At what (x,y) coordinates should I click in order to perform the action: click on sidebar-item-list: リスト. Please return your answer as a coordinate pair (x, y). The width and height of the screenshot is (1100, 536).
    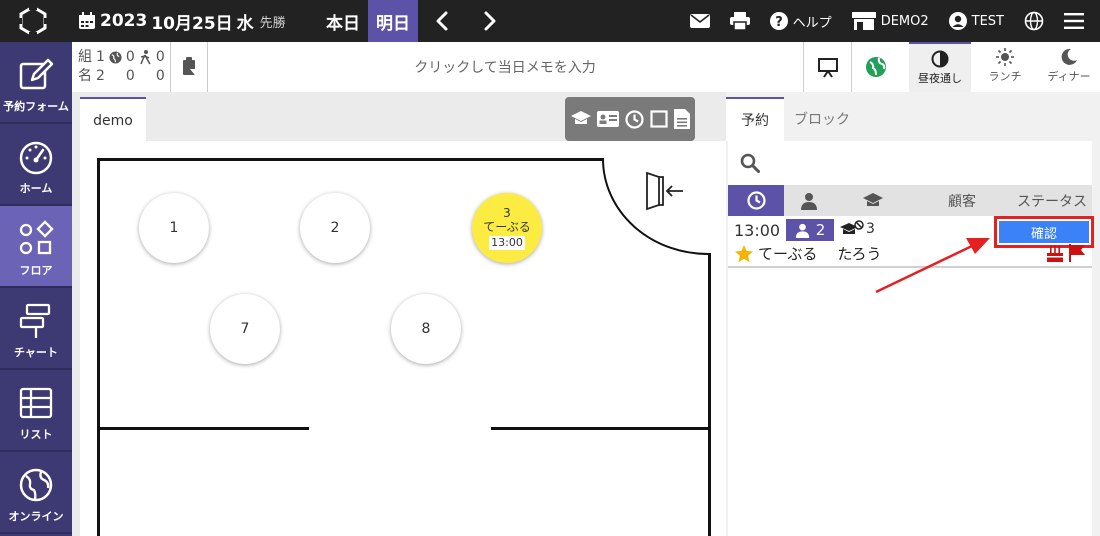
    Looking at the image, I should click on (36, 411).